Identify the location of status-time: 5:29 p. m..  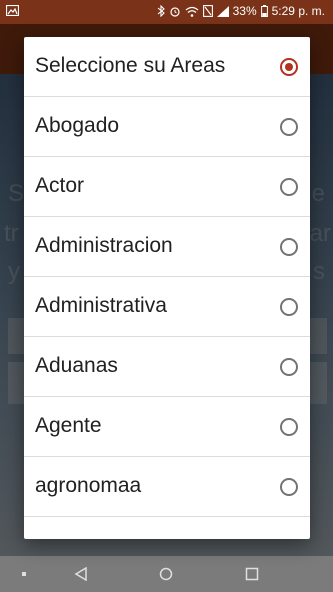
(298, 11).